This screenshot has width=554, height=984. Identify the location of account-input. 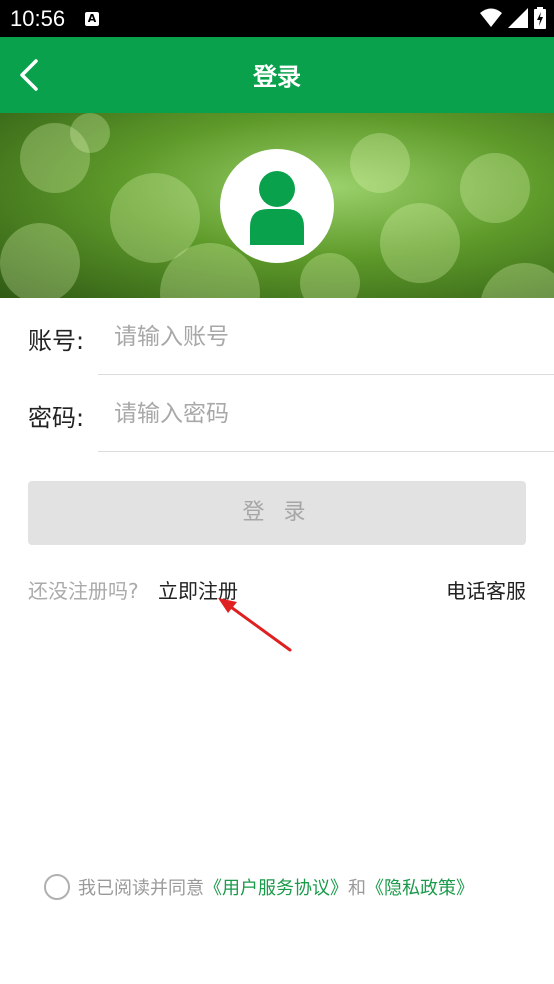
(324, 337).